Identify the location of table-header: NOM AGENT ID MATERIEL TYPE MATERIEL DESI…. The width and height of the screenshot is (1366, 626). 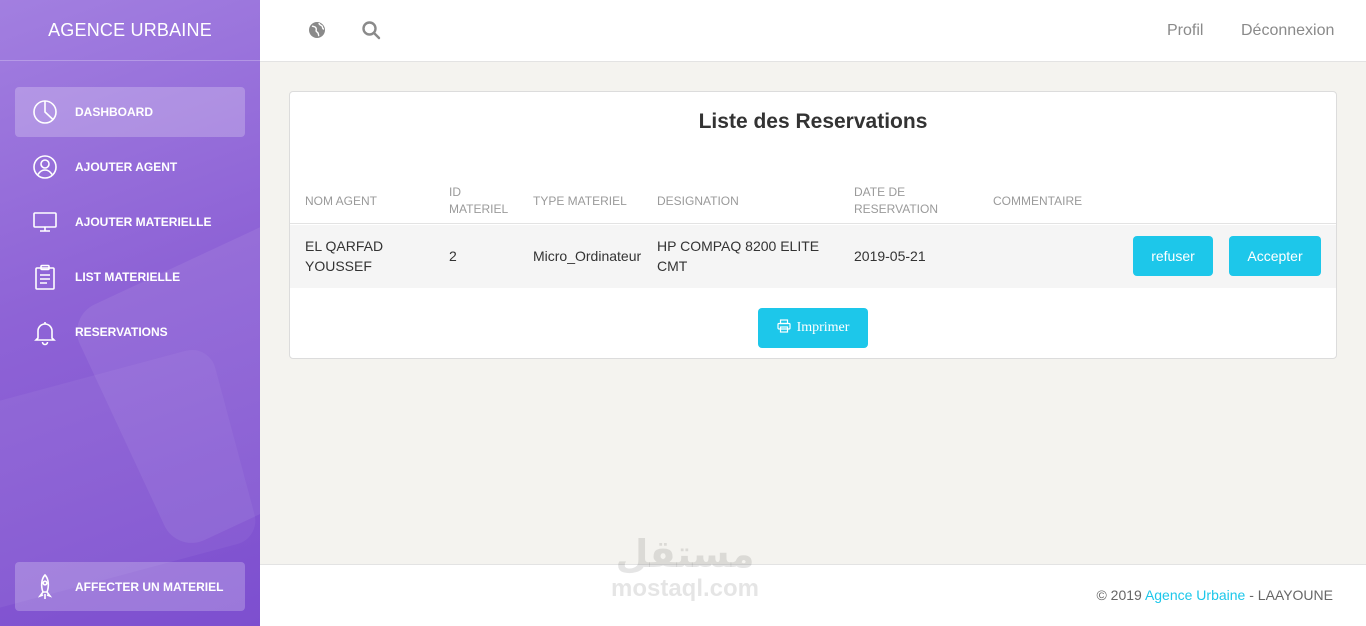
(813, 202).